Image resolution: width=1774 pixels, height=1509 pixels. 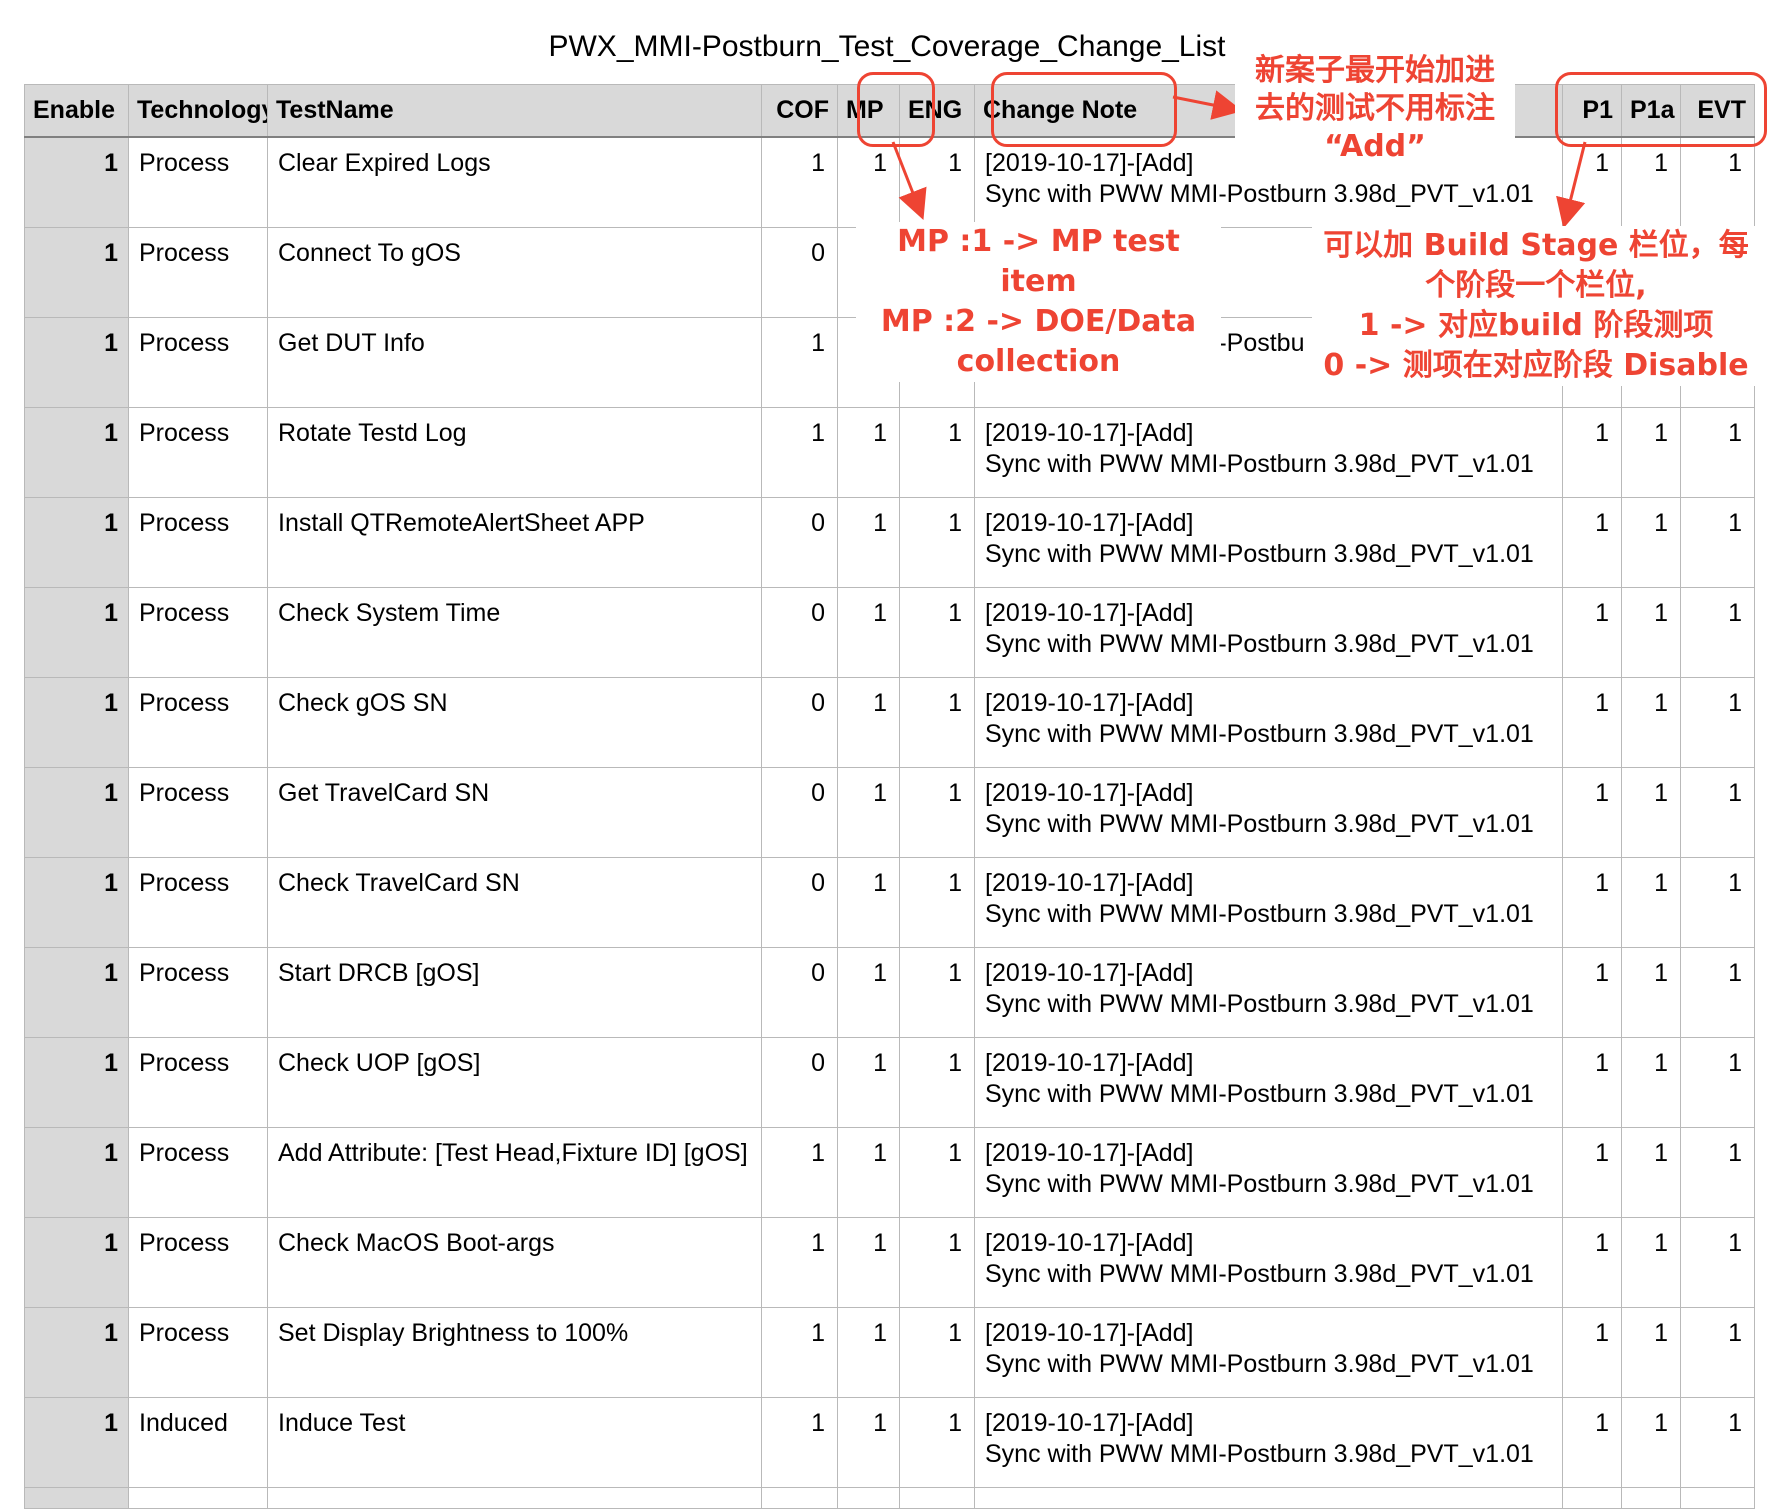 What do you see at coordinates (937, 1498) in the screenshot?
I see `eng-cell` at bounding box center [937, 1498].